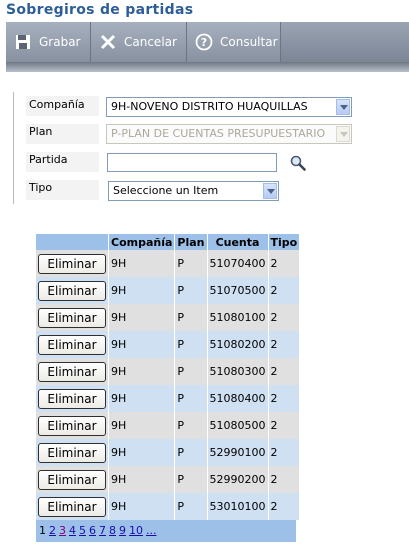  Describe the element at coordinates (136, 530) in the screenshot. I see `page-link: 10` at that location.